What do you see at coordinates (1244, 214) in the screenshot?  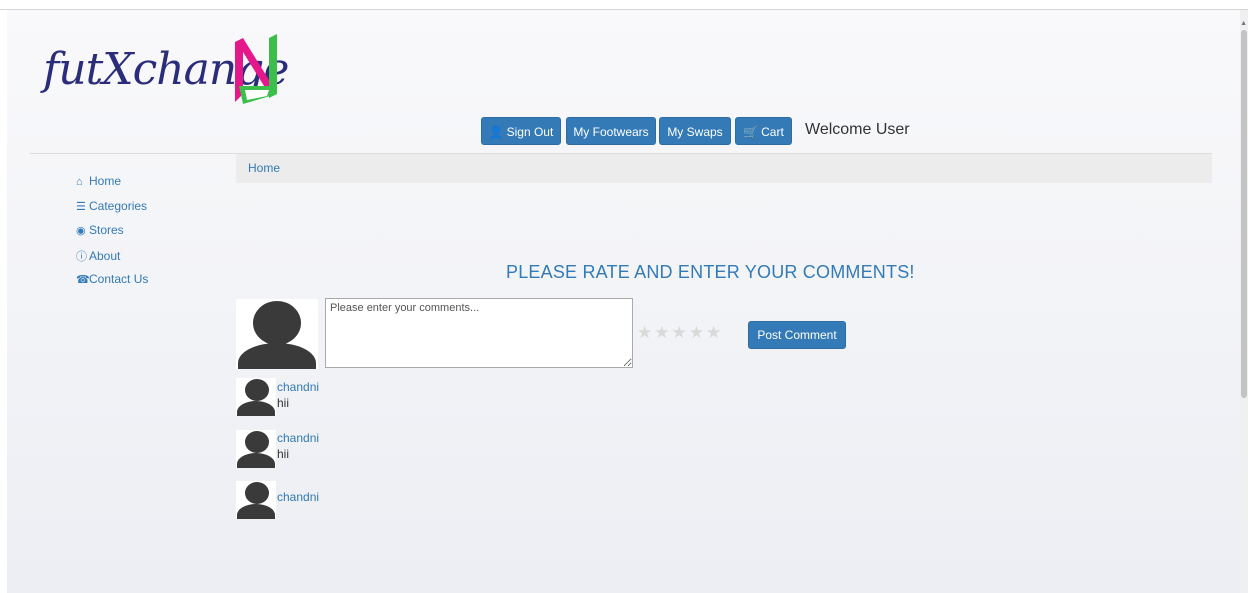 I see `scrollbar-thumb` at bounding box center [1244, 214].